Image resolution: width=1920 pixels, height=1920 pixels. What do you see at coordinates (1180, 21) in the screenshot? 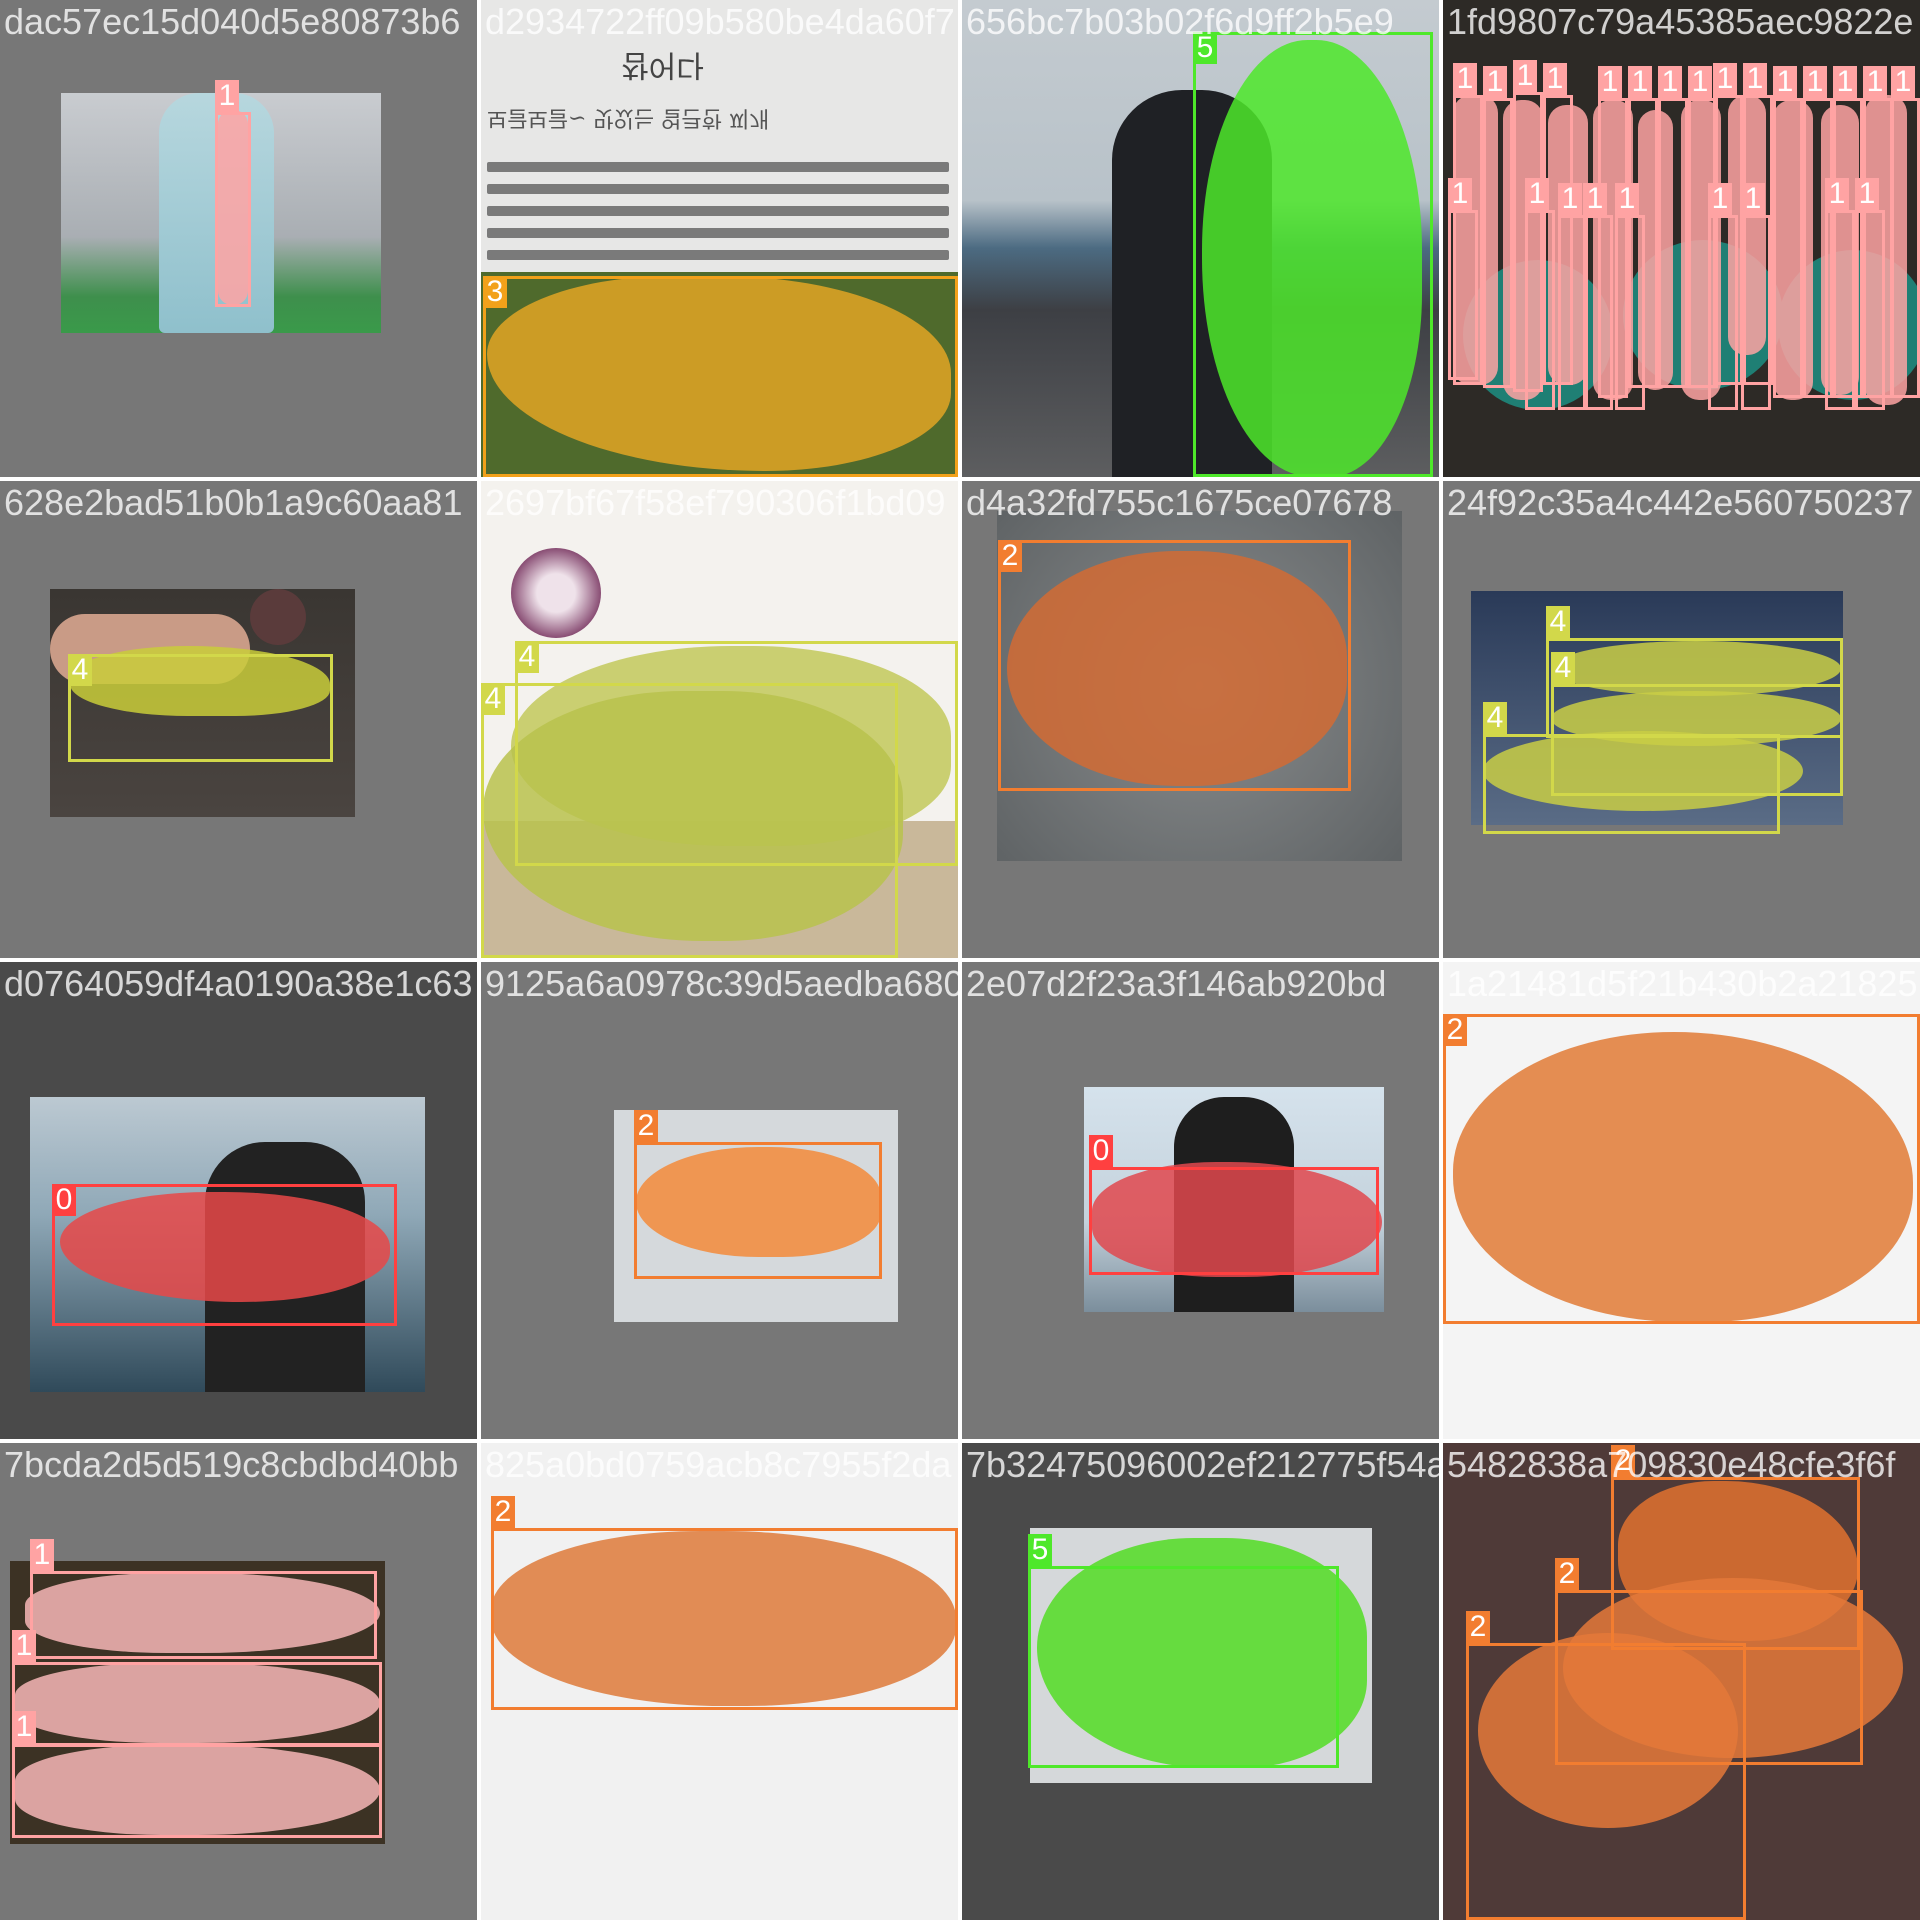
I see `image-filename: 656bc7b03b02f6d9ff2b5e9` at bounding box center [1180, 21].